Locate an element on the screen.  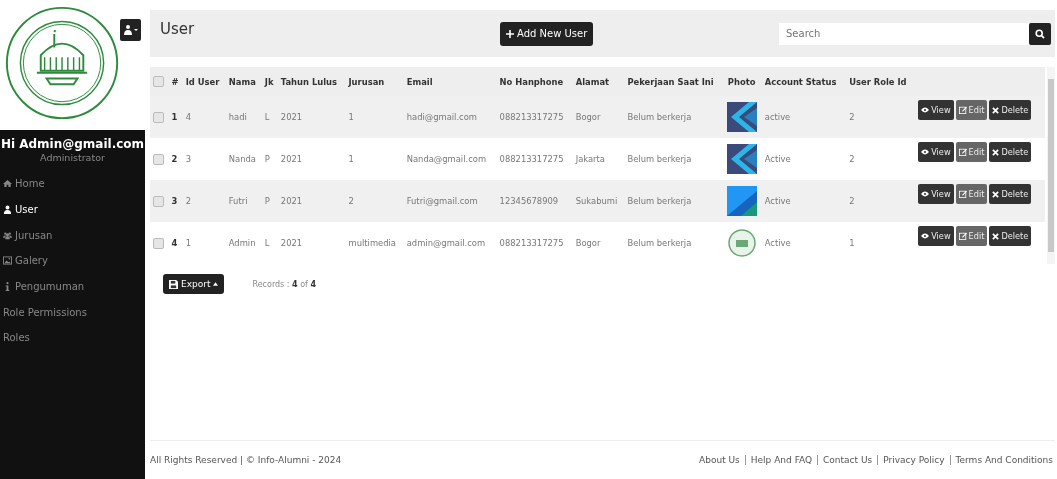
table-cell: Futri@gmail.com is located at coordinates (450, 201).